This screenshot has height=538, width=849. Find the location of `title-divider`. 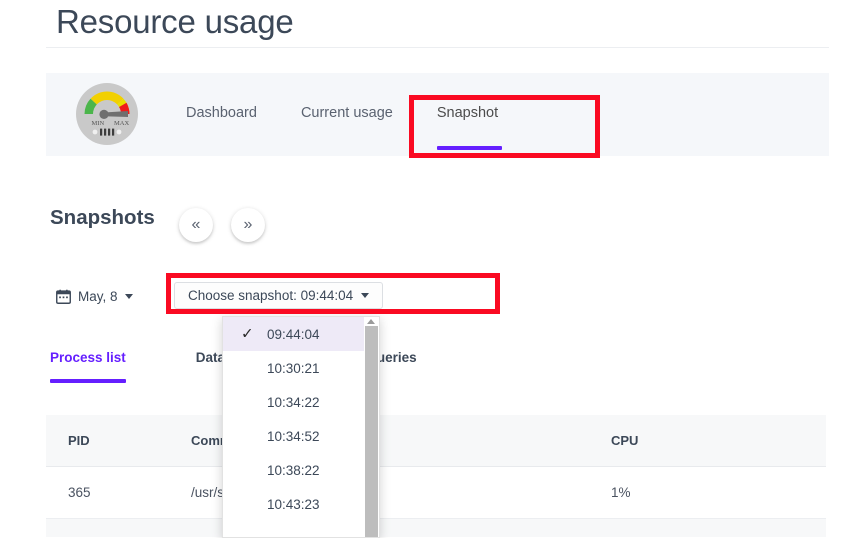

title-divider is located at coordinates (437, 47).